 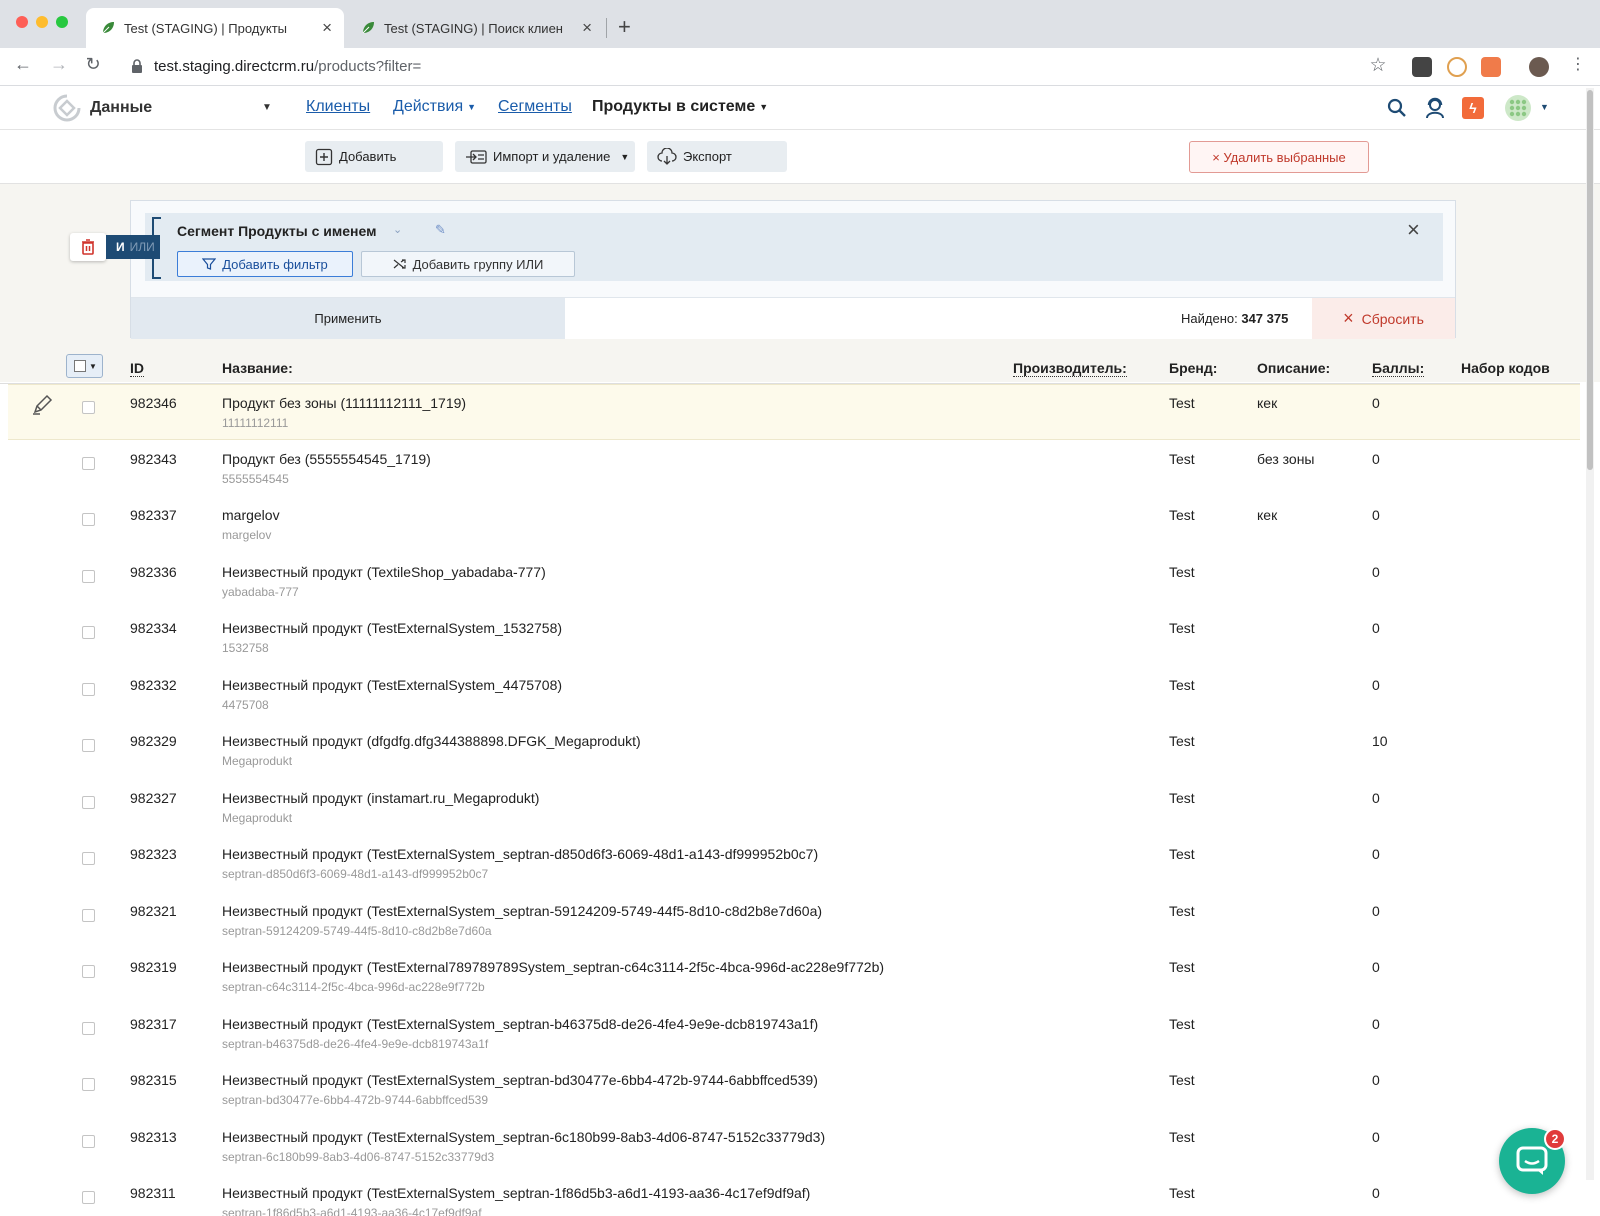 What do you see at coordinates (1422, 67) in the screenshot?
I see `extension-camera-icon` at bounding box center [1422, 67].